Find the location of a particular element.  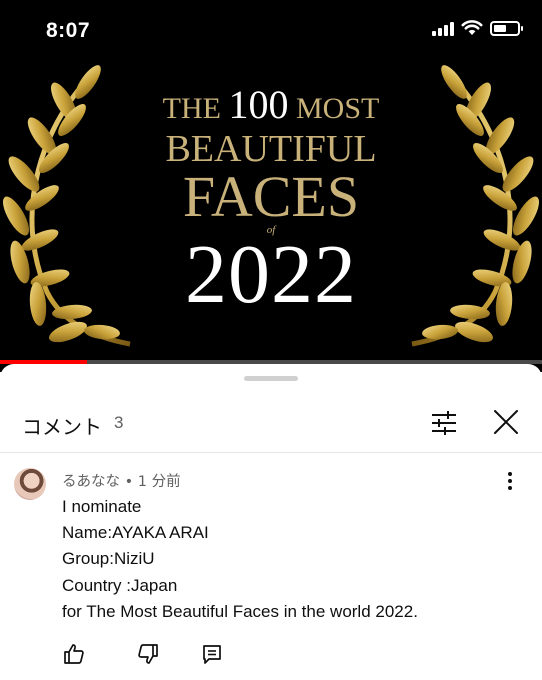

avatar is located at coordinates (30, 484).